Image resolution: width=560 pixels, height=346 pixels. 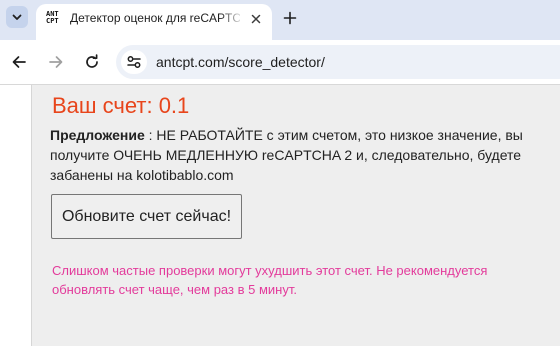 I want to click on reload-icon, so click(x=92, y=61).